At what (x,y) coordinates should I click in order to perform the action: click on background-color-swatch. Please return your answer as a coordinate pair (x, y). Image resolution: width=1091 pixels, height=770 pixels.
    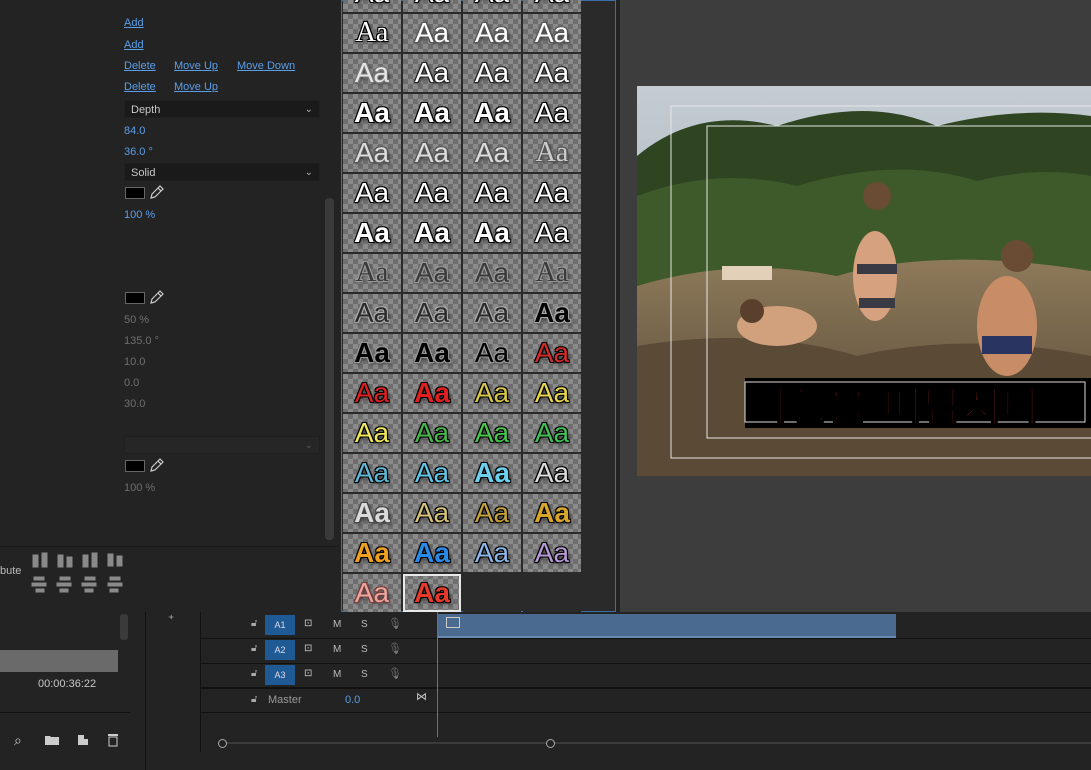
    Looking at the image, I should click on (135, 466).